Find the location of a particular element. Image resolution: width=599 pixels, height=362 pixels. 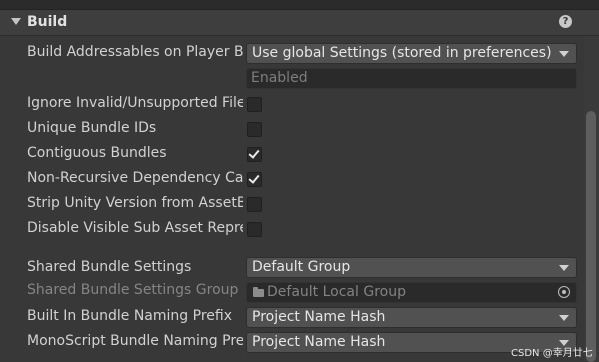

build-state-field: Enabled is located at coordinates (411, 78).